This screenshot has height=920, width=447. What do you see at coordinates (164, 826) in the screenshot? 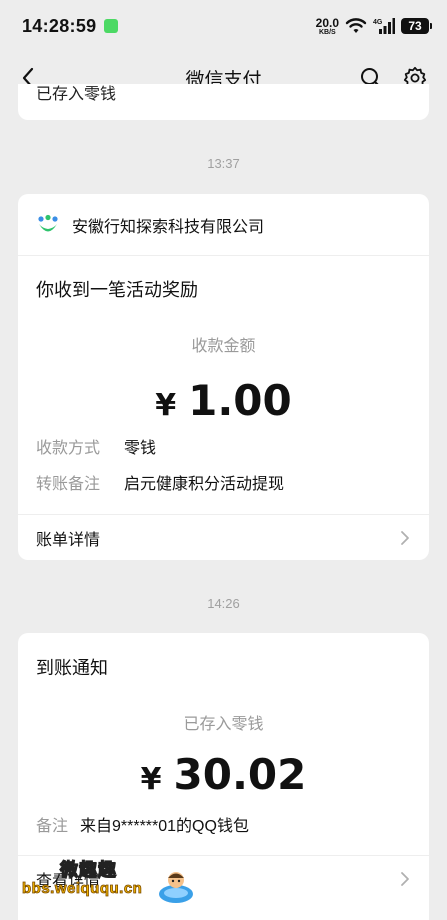
I see `detail-value: 来自9******01的QQ钱包` at bounding box center [164, 826].